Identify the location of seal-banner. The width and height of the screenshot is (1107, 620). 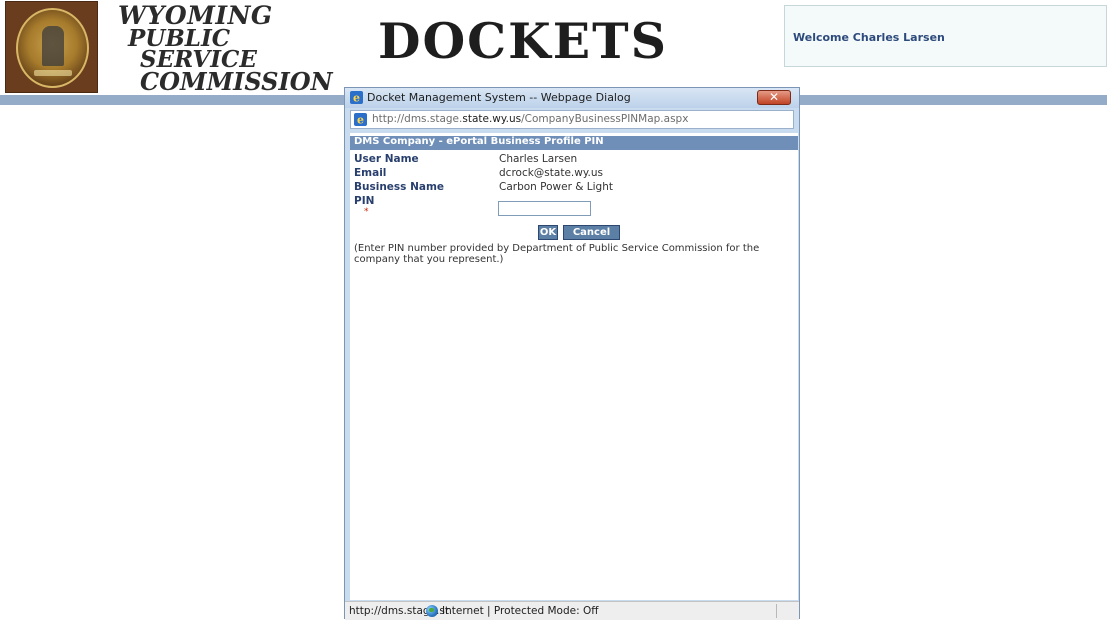
(53, 73).